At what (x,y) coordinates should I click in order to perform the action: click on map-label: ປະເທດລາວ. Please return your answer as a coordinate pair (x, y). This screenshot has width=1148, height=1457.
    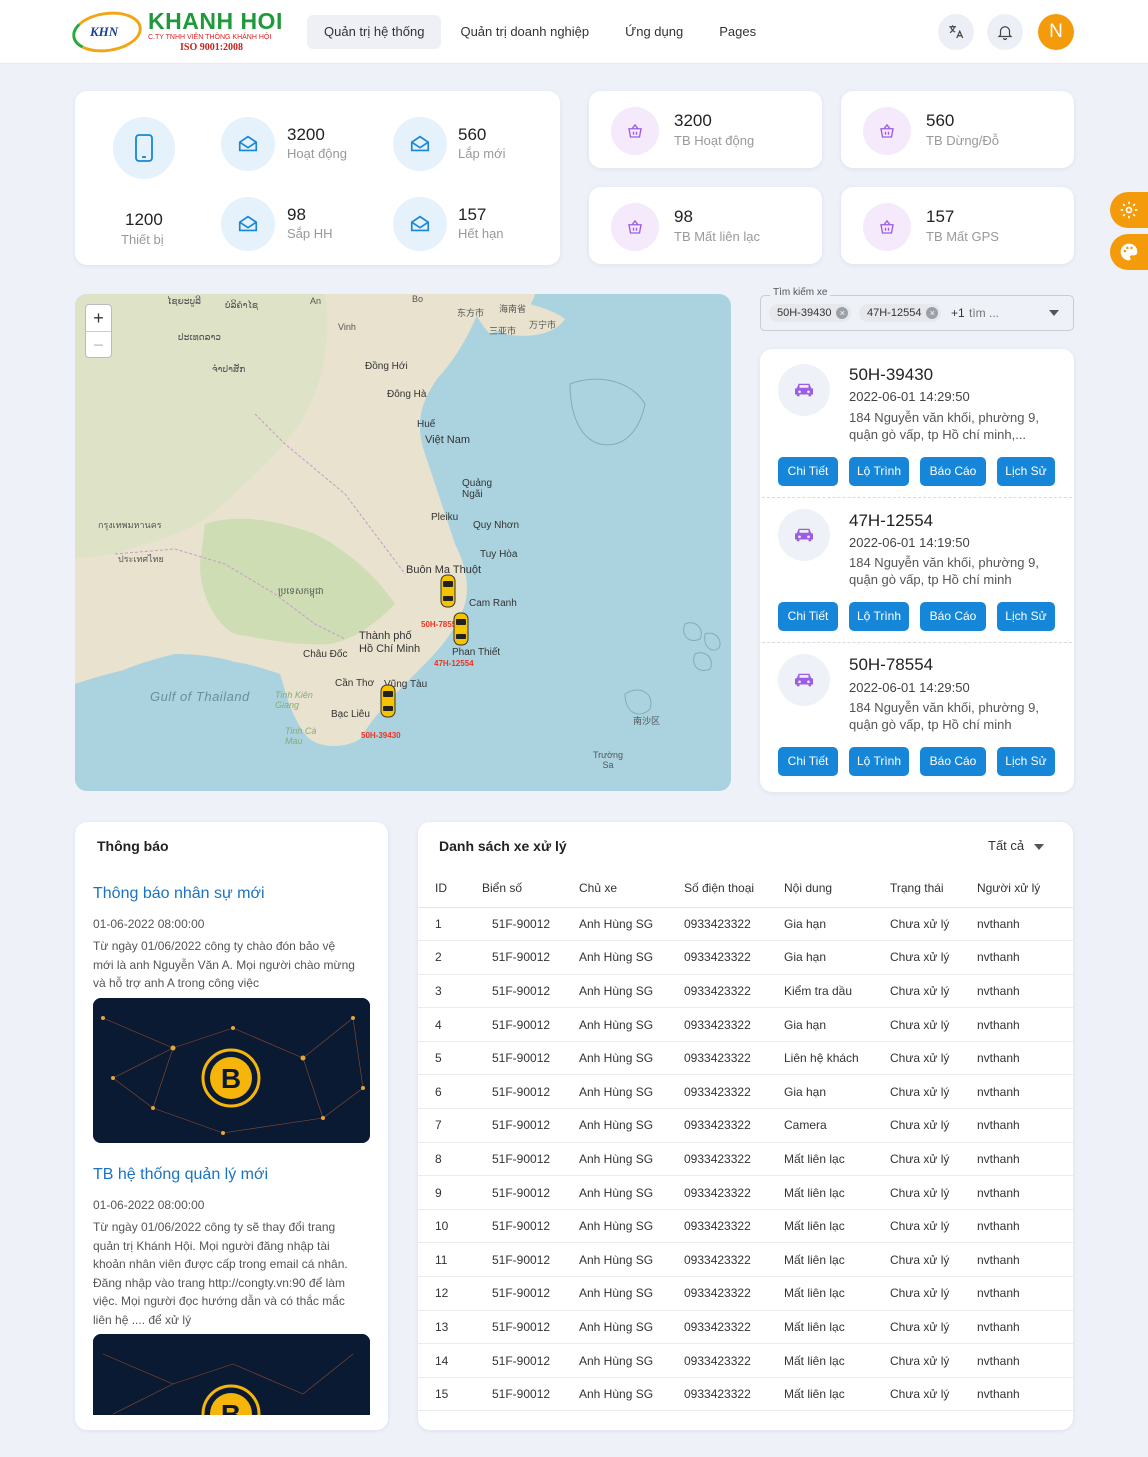
    Looking at the image, I should click on (200, 337).